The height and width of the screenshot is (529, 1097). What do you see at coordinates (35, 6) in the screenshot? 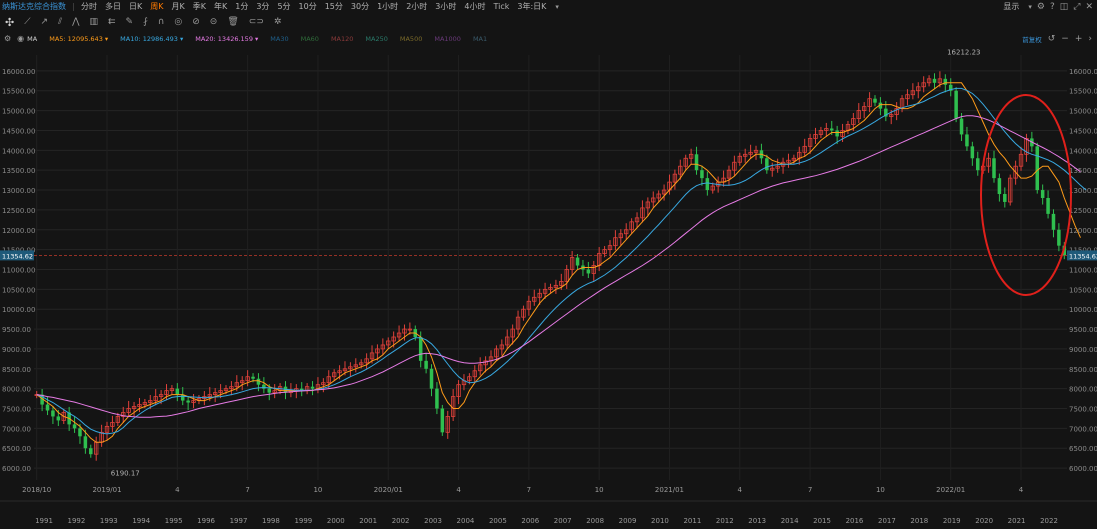
I see `symbol-title: 纳斯达克综合指数` at bounding box center [35, 6].